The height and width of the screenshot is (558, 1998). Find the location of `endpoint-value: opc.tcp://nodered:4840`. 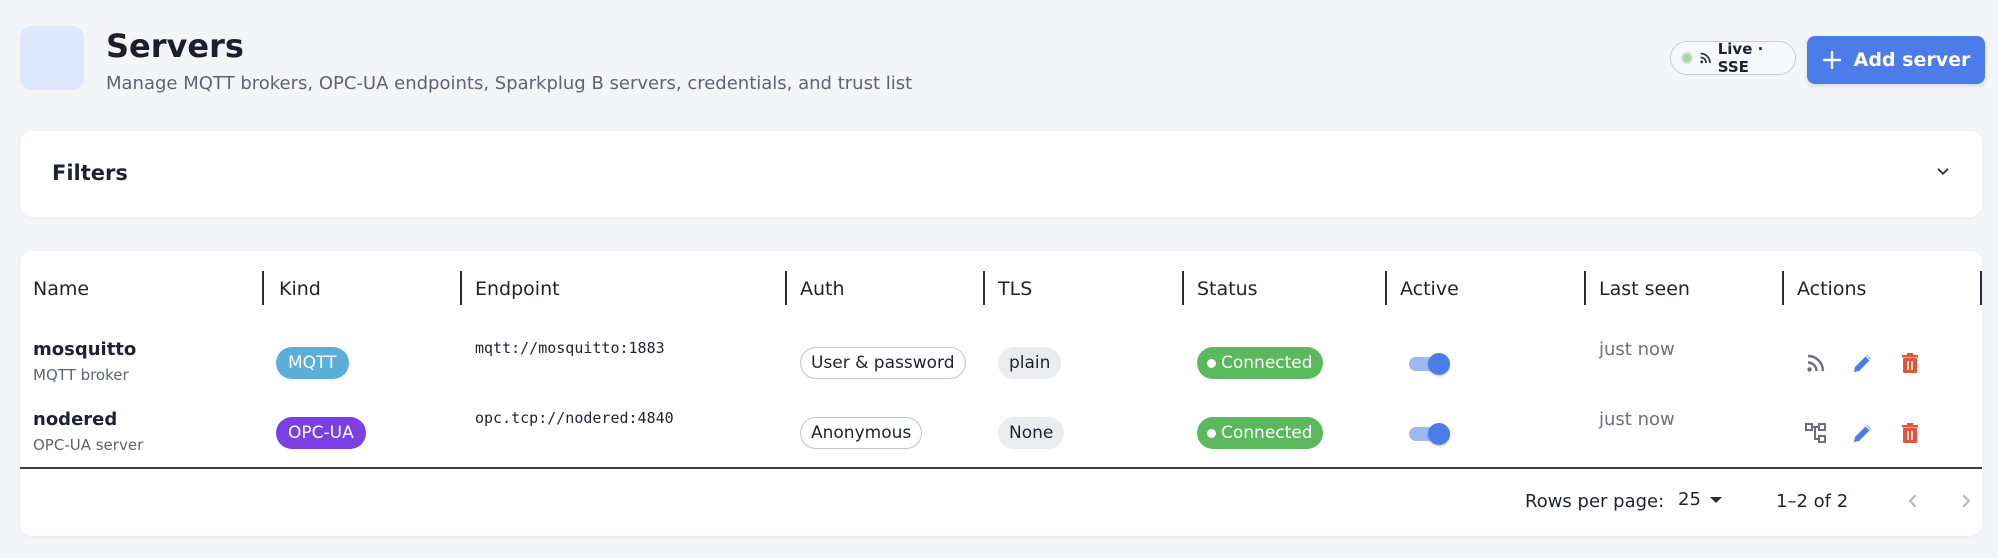

endpoint-value: opc.tcp://nodered:4840 is located at coordinates (574, 418).